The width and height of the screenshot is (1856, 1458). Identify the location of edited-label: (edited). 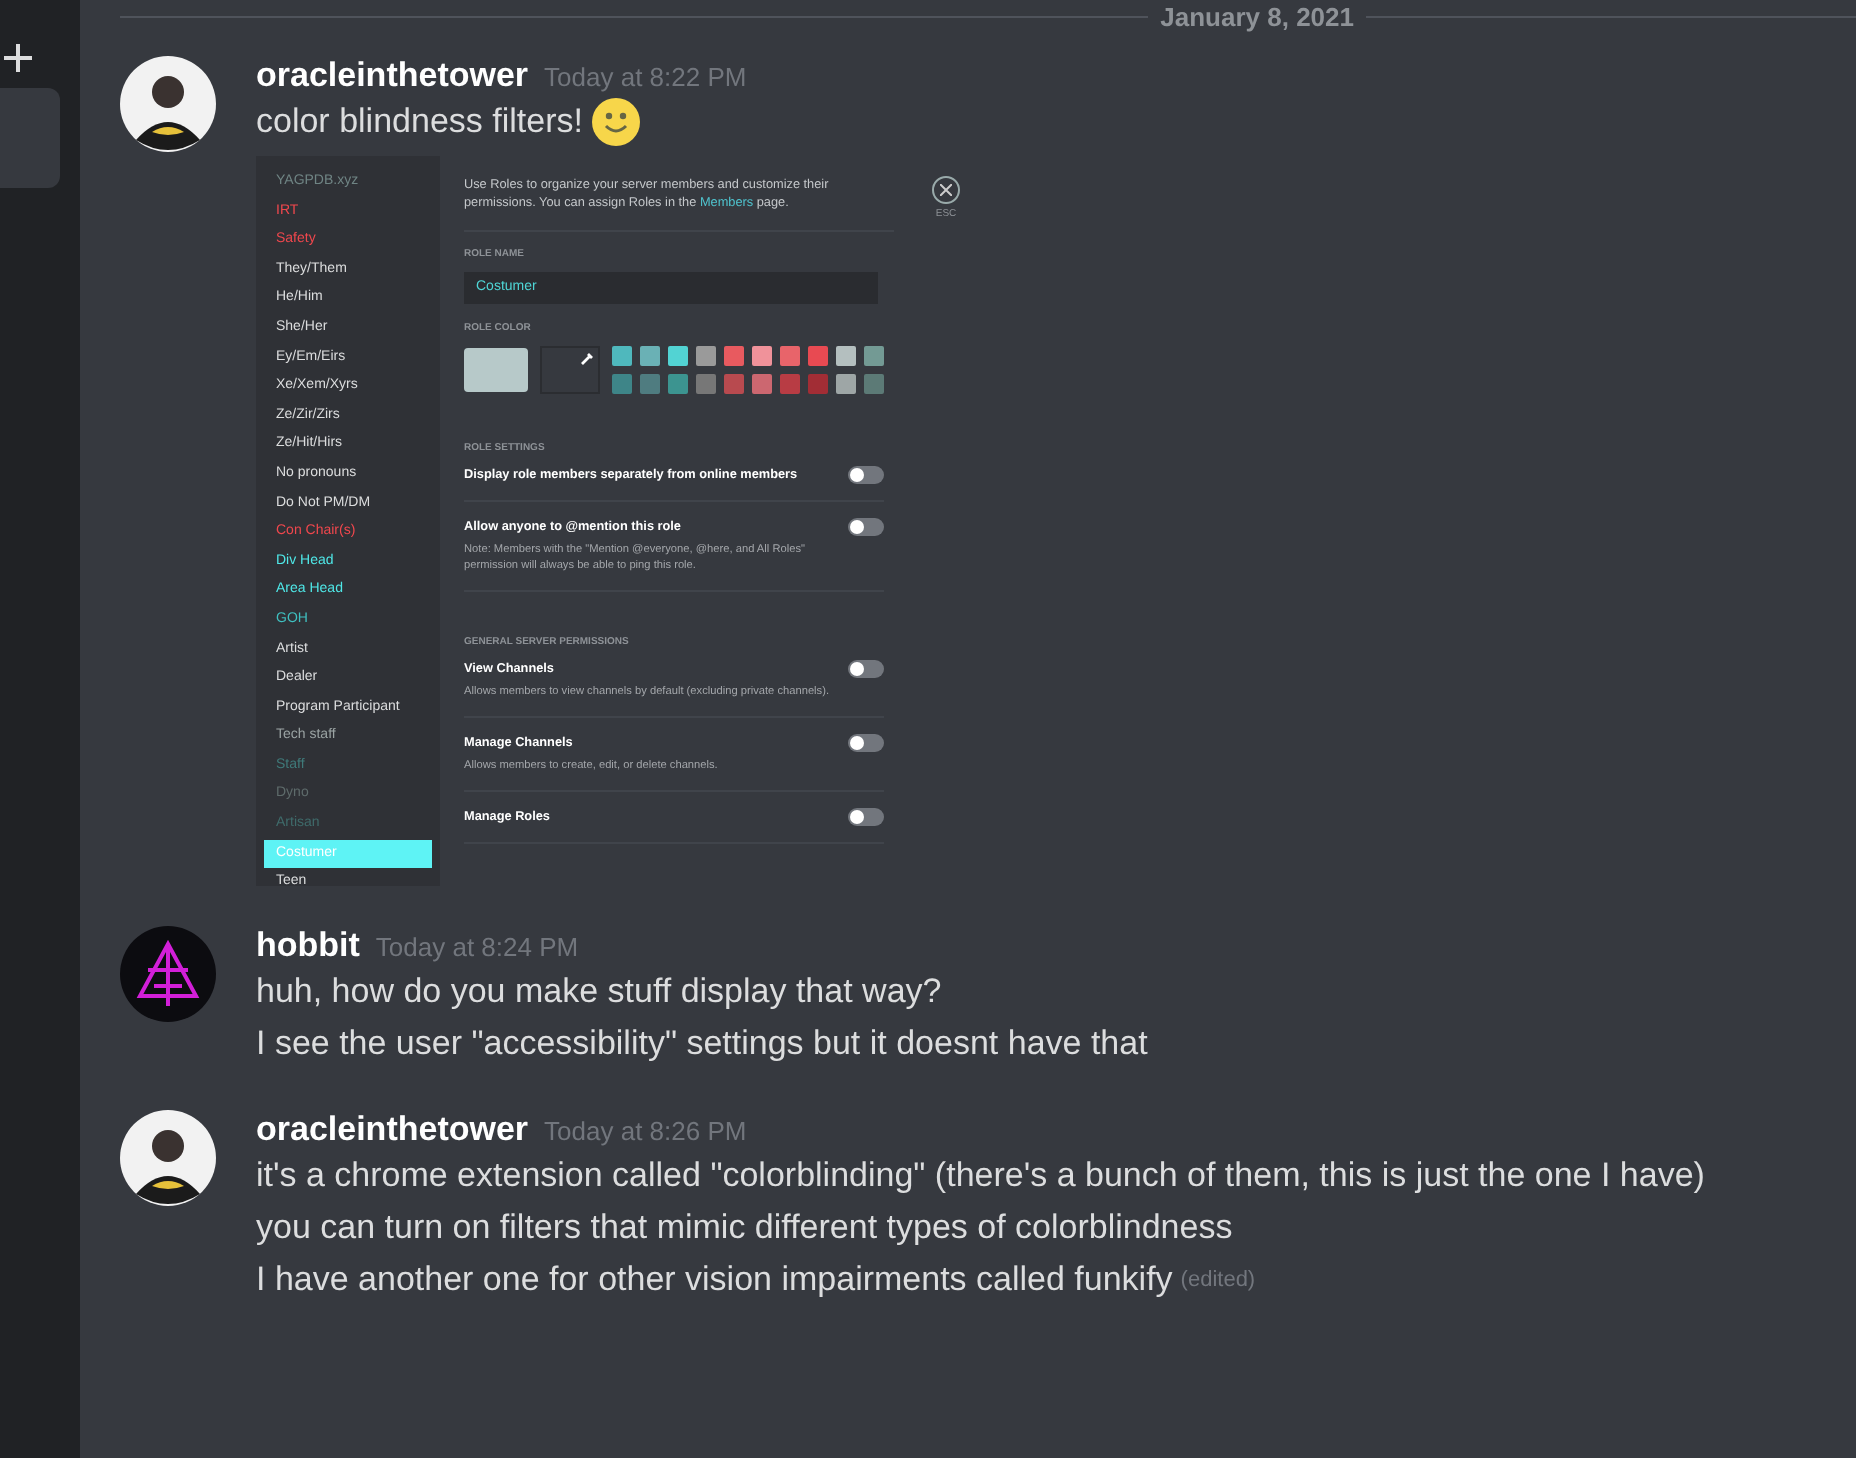
(1218, 1281).